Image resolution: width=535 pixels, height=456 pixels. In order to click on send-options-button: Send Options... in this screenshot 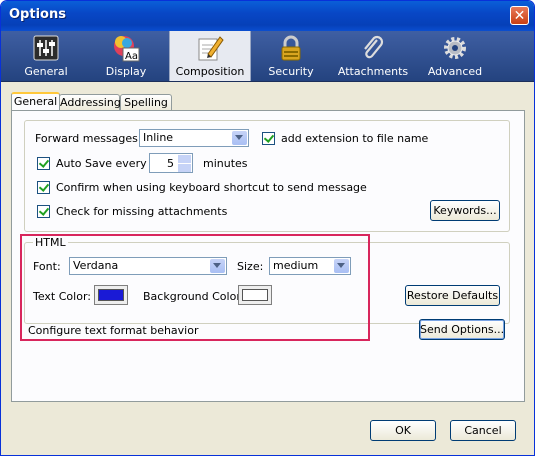, I will do `click(462, 329)`.